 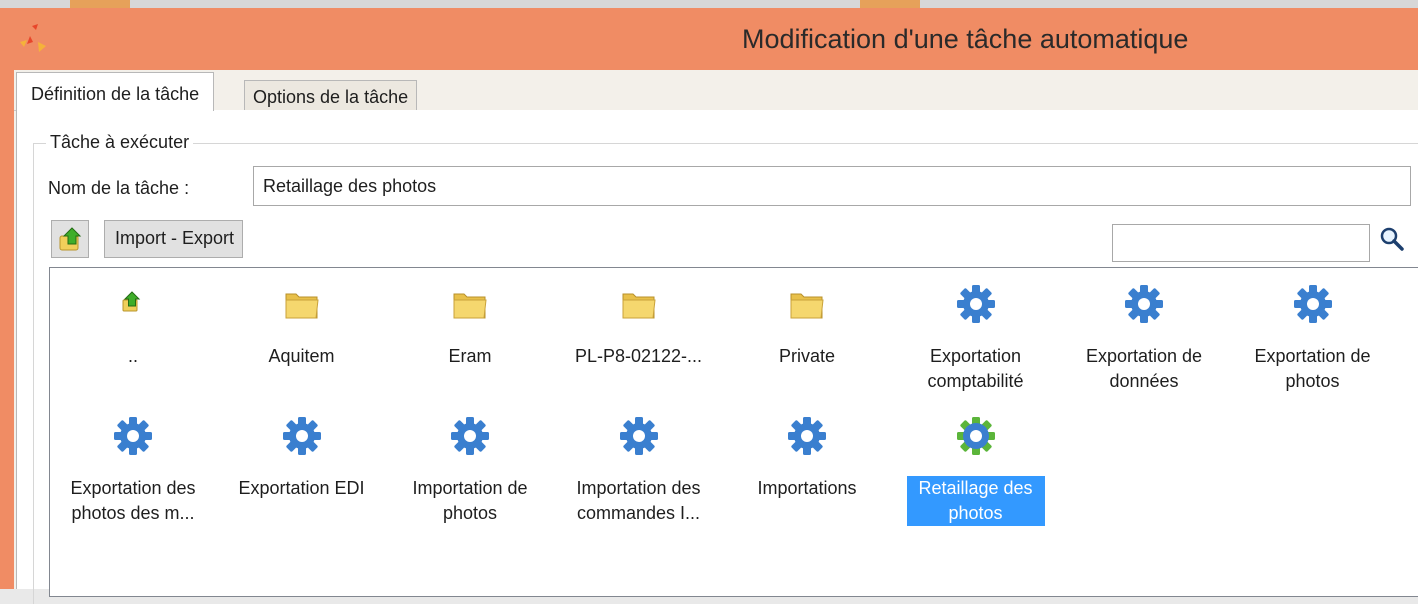 I want to click on list-item: Private, so click(x=807, y=349).